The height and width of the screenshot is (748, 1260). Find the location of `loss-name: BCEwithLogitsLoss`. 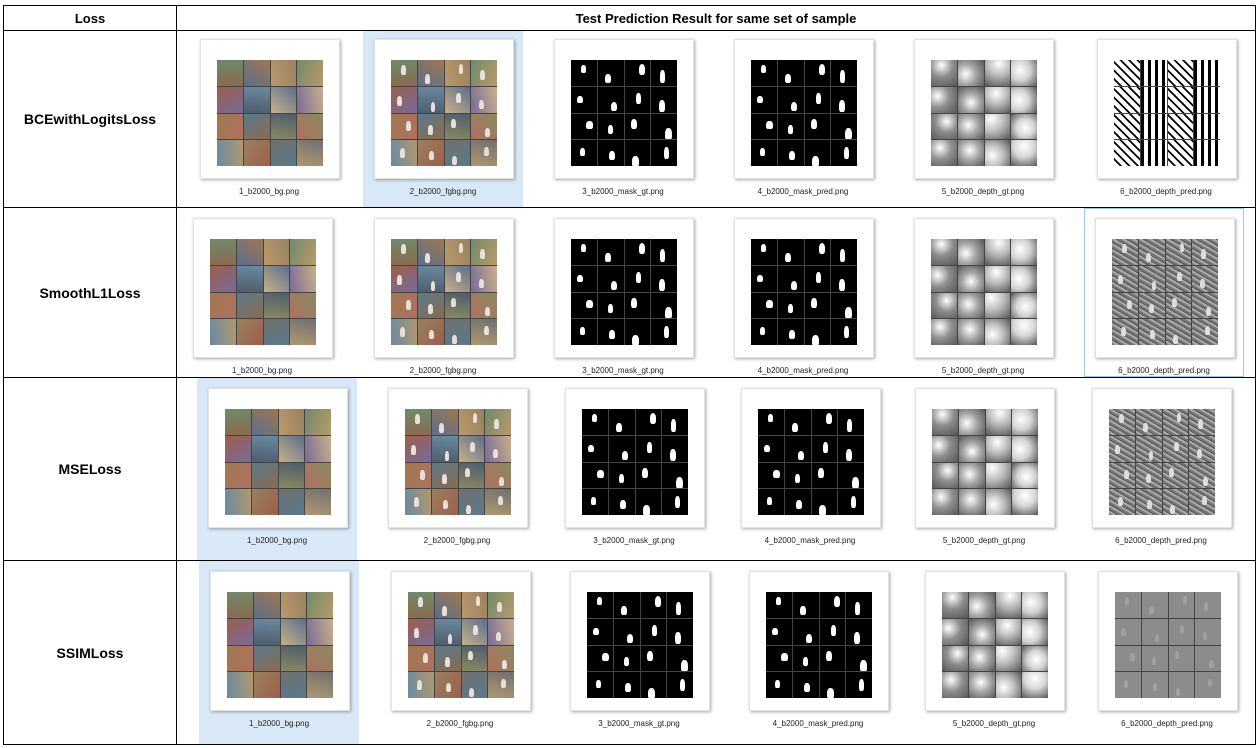

loss-name: BCEwithLogitsLoss is located at coordinates (90, 119).